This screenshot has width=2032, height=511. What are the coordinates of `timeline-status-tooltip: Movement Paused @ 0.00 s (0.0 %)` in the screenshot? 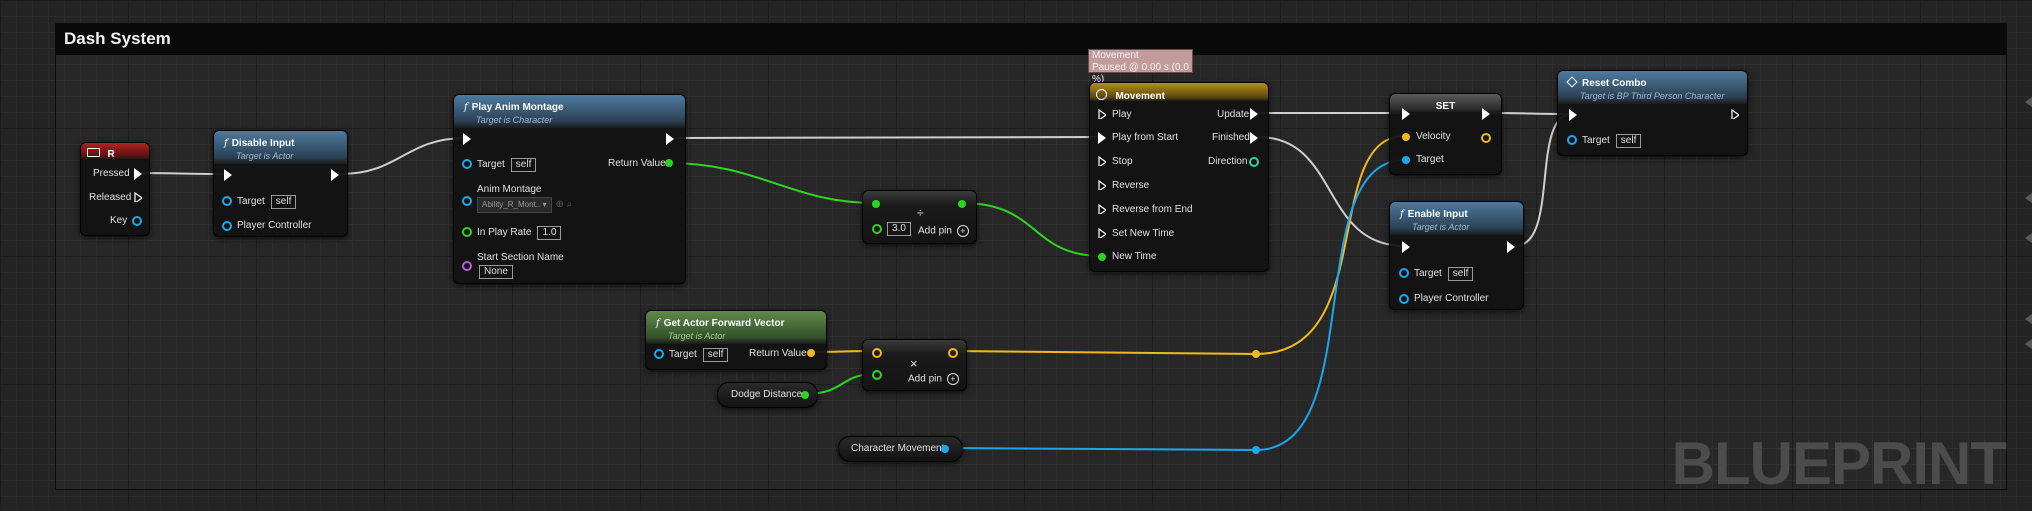 It's located at (1140, 67).